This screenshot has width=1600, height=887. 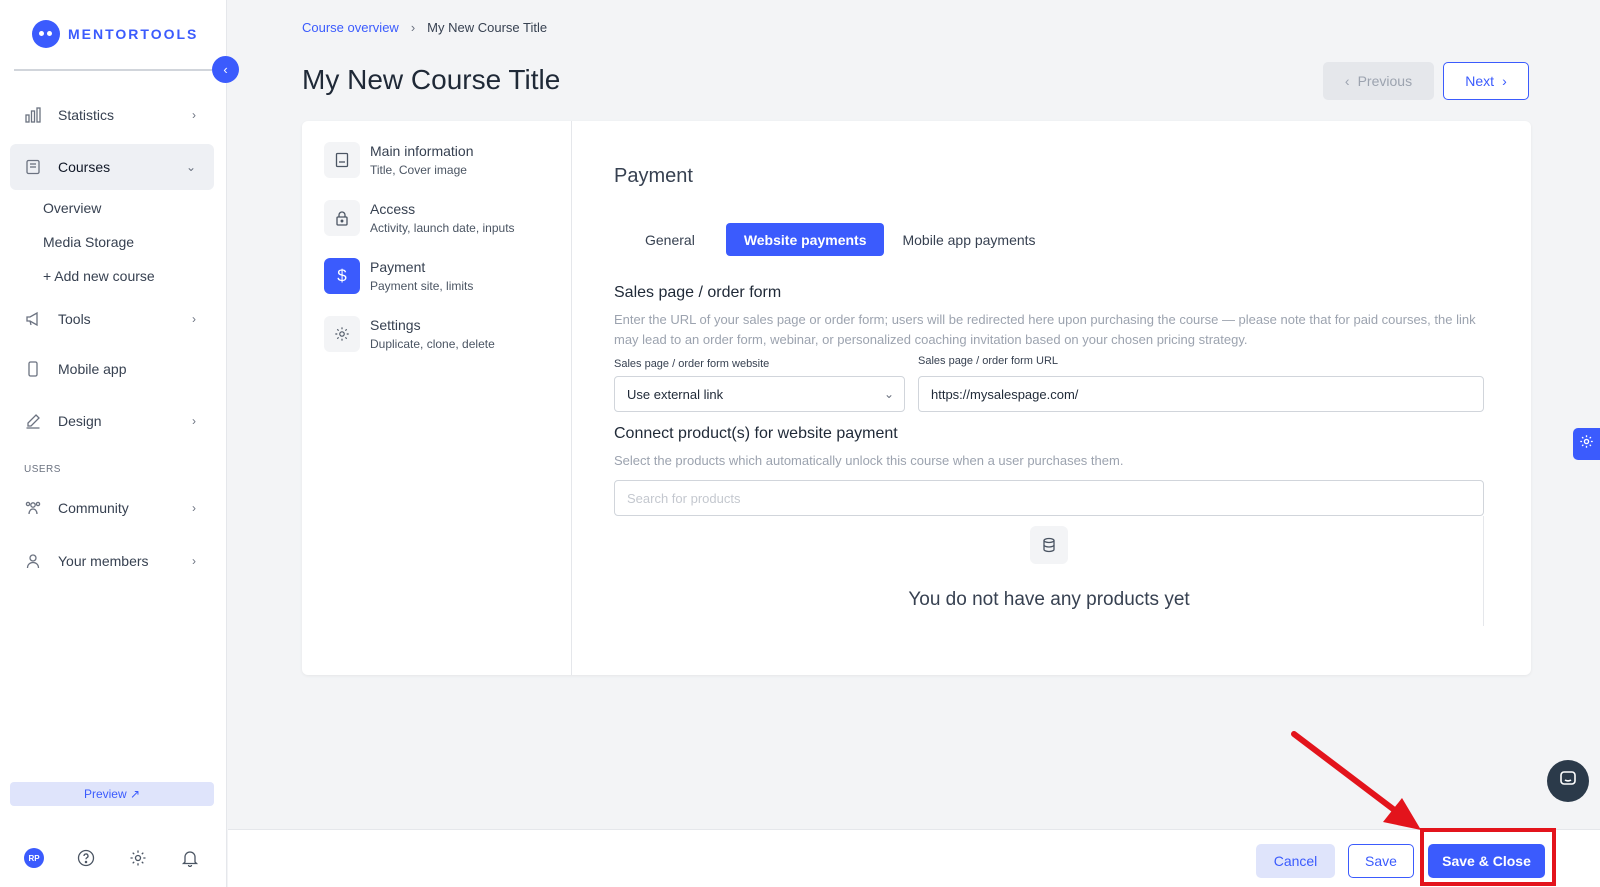 What do you see at coordinates (968, 239) in the screenshot?
I see `tab-mobile-app-payments: Mobile app payments` at bounding box center [968, 239].